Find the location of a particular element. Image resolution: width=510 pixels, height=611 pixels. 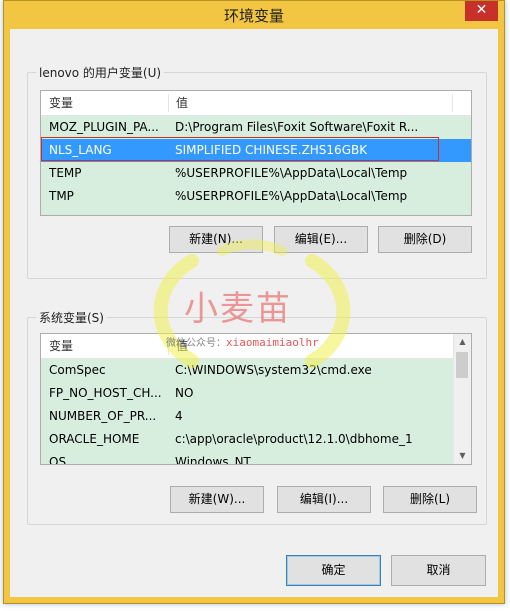

close-icon: ✕ is located at coordinates (481, 10).